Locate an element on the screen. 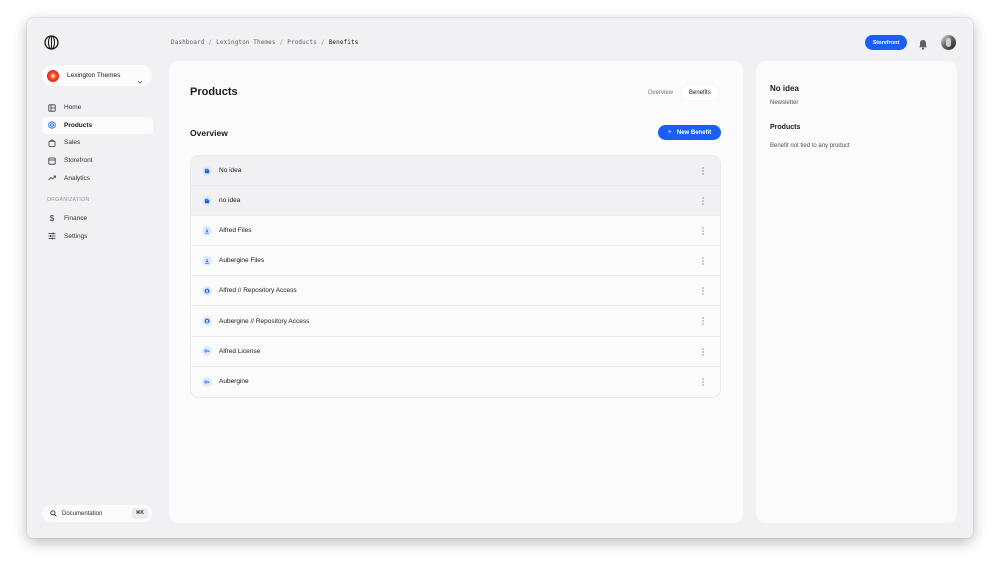 The width and height of the screenshot is (1000, 574). sidebar-item-sales: Sales is located at coordinates (97, 142).